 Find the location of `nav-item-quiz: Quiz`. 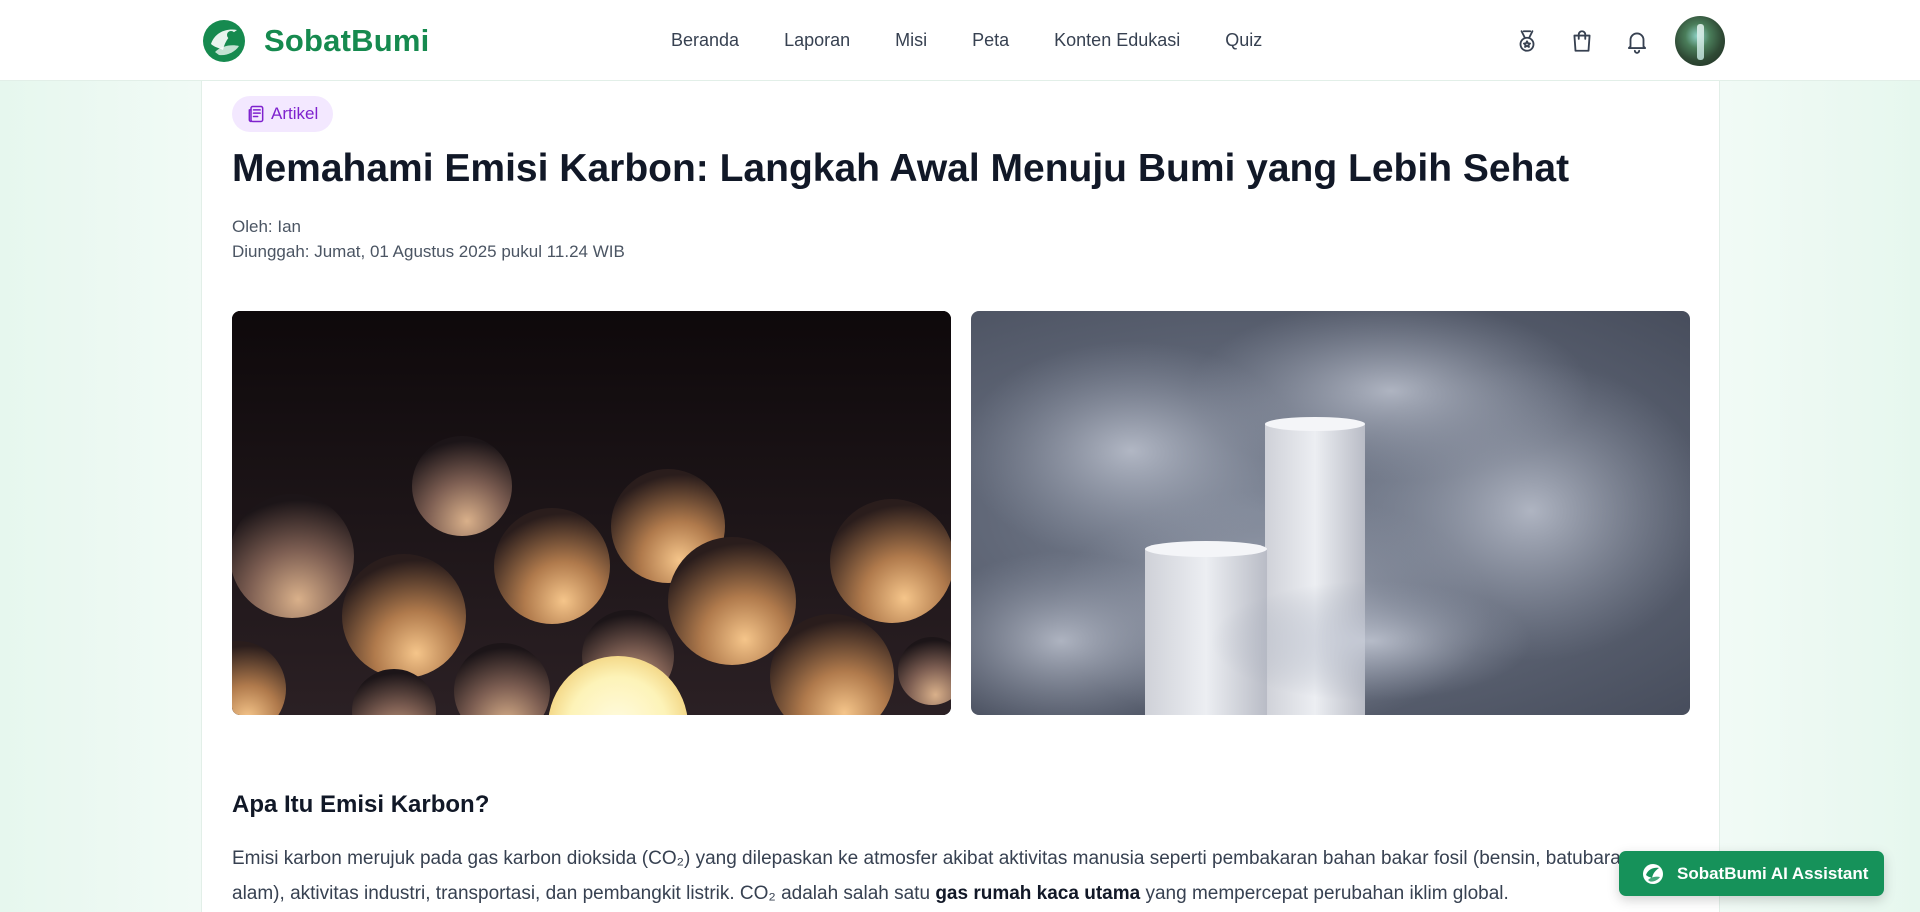

nav-item-quiz: Quiz is located at coordinates (1243, 40).